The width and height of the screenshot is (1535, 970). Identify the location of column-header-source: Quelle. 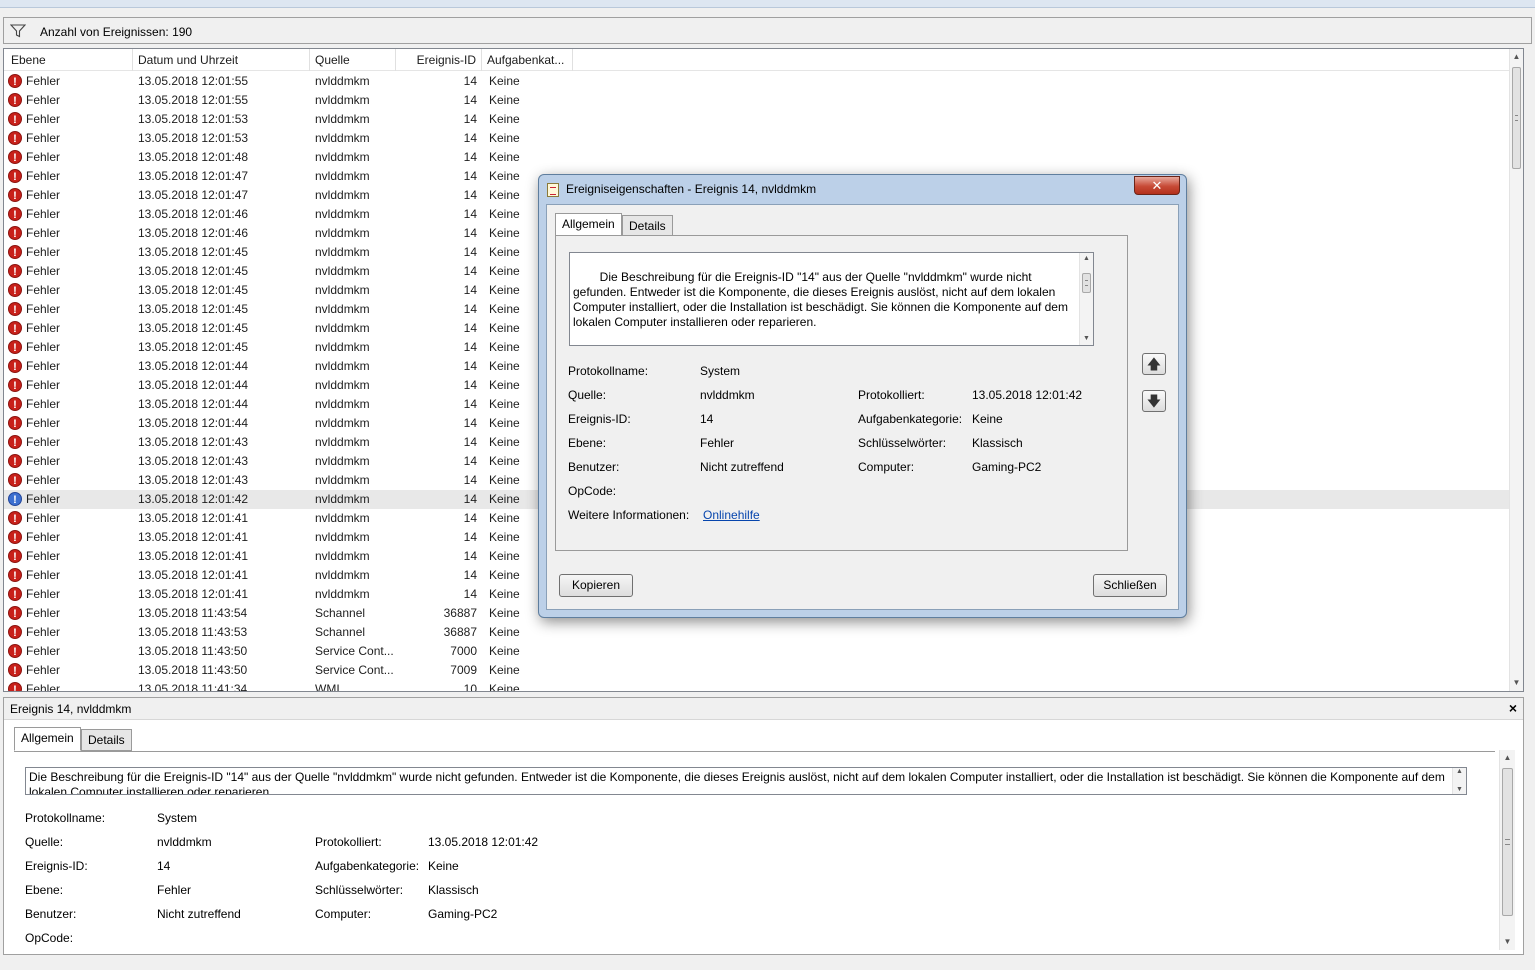
(353, 60).